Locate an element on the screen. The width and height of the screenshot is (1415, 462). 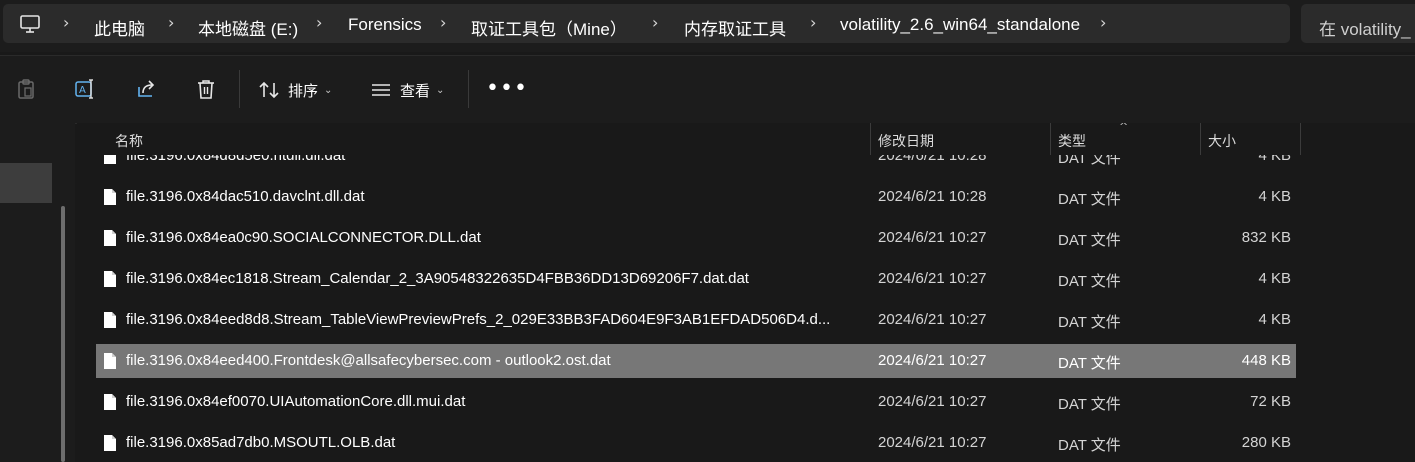
breadcrumb-item: 此电脑 is located at coordinates (119, 27).